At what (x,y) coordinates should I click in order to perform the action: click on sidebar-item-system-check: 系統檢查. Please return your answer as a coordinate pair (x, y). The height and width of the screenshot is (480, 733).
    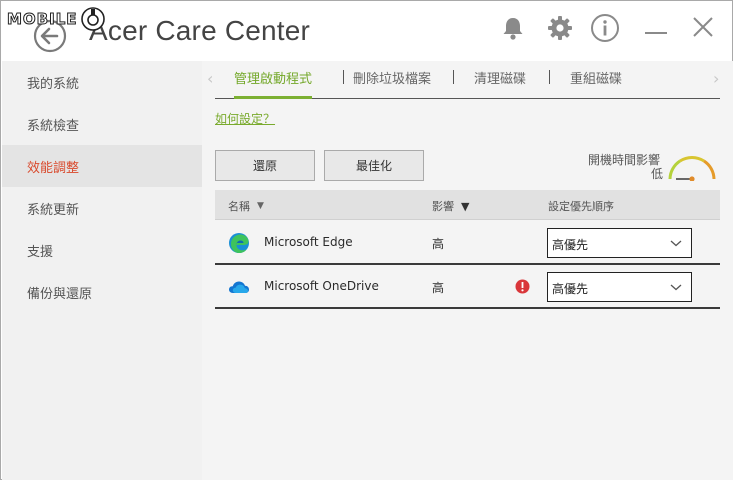
    Looking at the image, I should click on (102, 124).